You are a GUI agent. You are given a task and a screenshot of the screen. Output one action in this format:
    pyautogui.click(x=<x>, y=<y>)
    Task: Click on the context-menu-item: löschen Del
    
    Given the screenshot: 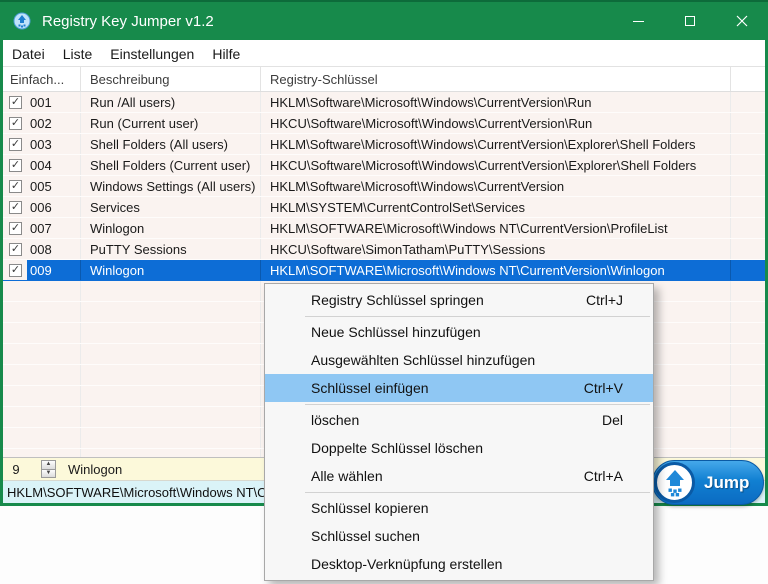 What is the action you would take?
    pyautogui.click(x=459, y=420)
    